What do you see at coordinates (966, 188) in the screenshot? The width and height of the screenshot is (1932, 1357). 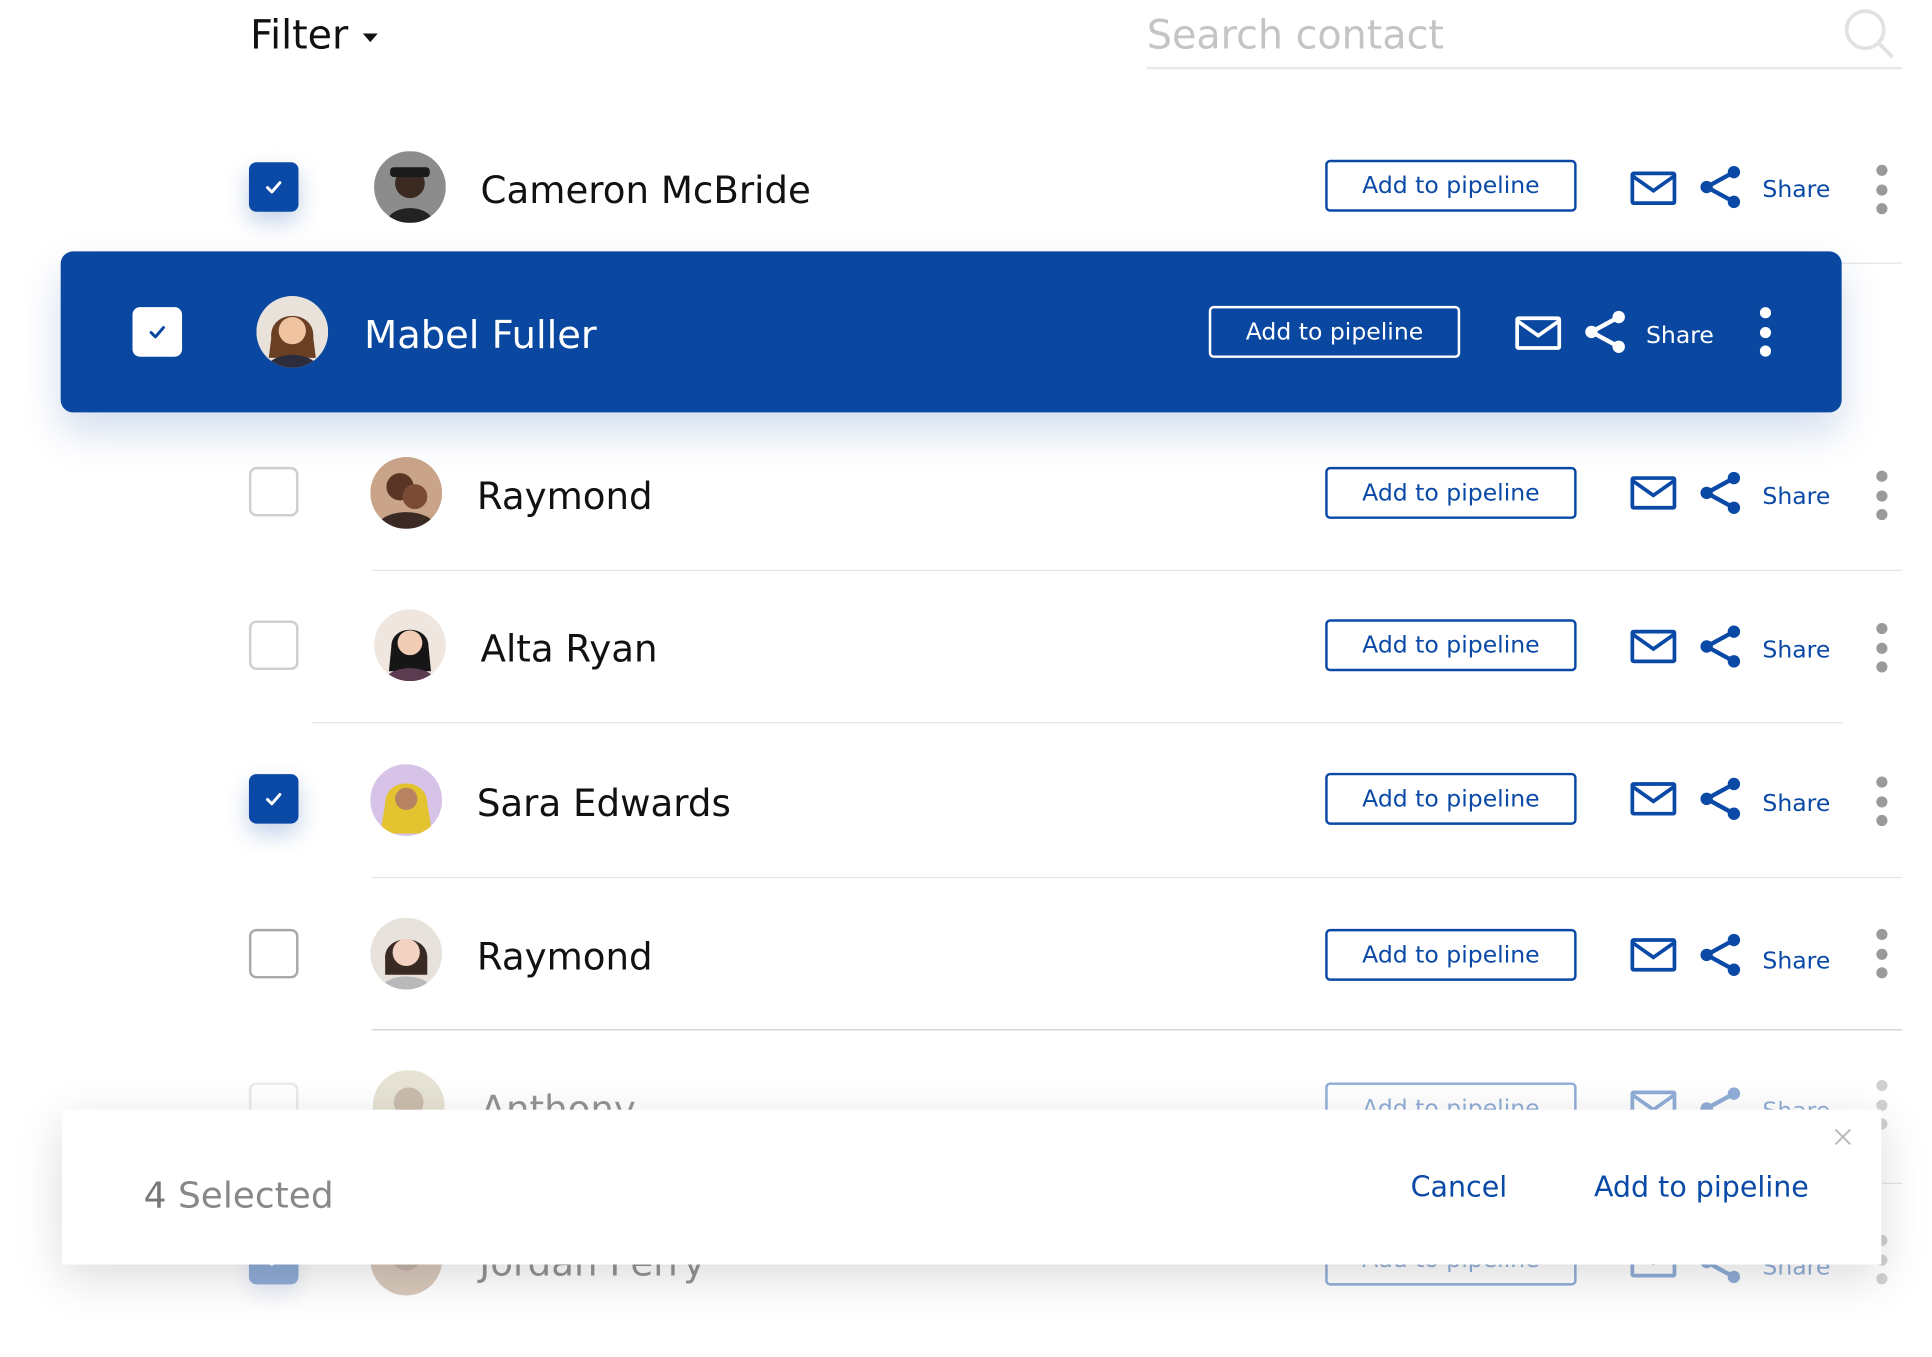 I see `contact-row: Cameron McBride Add to pipeline Share` at bounding box center [966, 188].